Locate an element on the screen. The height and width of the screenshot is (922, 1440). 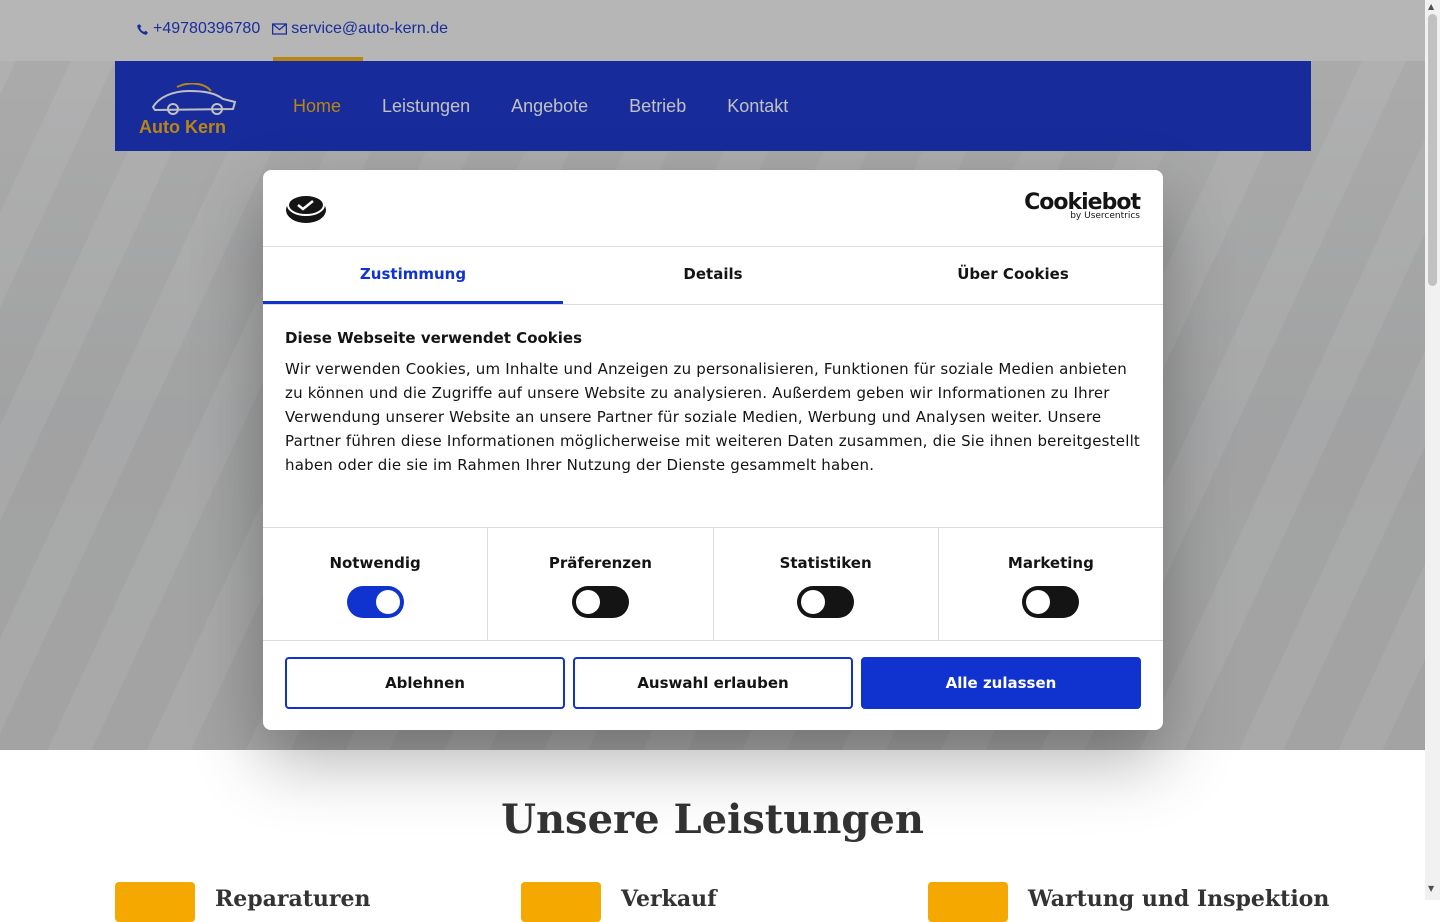
tab-ueber-cookies: Über Cookies is located at coordinates (1013, 275).